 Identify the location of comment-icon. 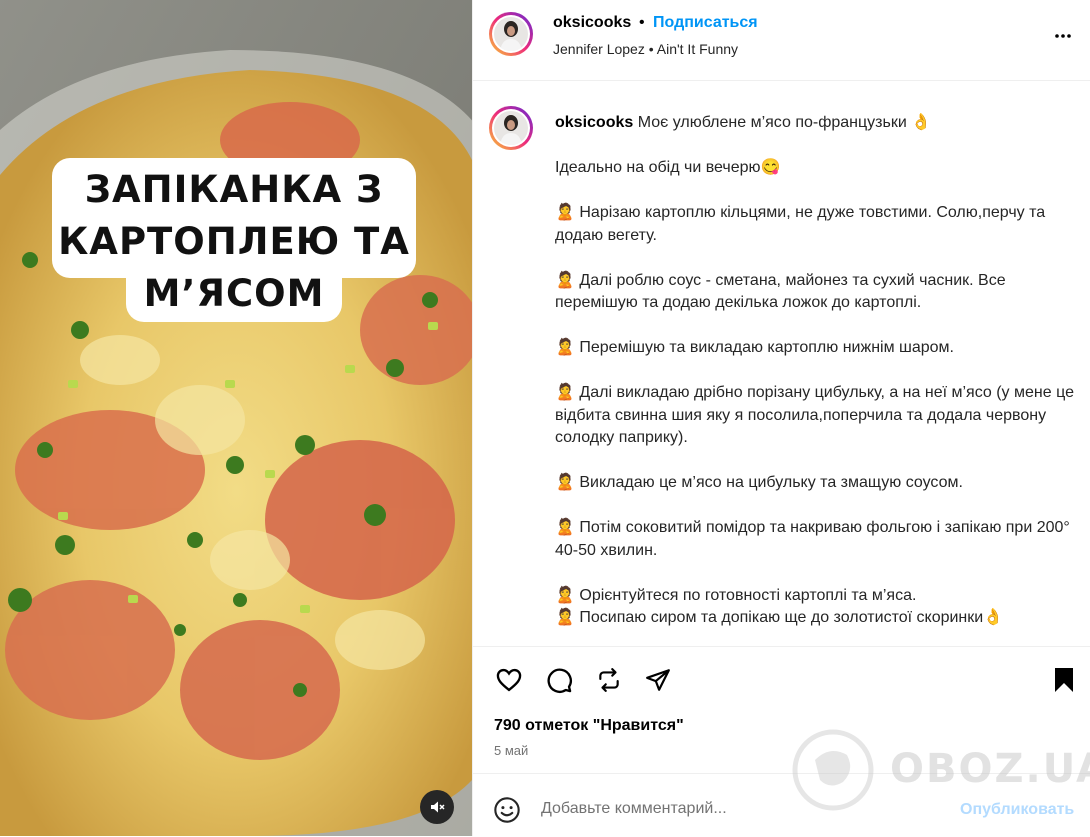
(559, 680).